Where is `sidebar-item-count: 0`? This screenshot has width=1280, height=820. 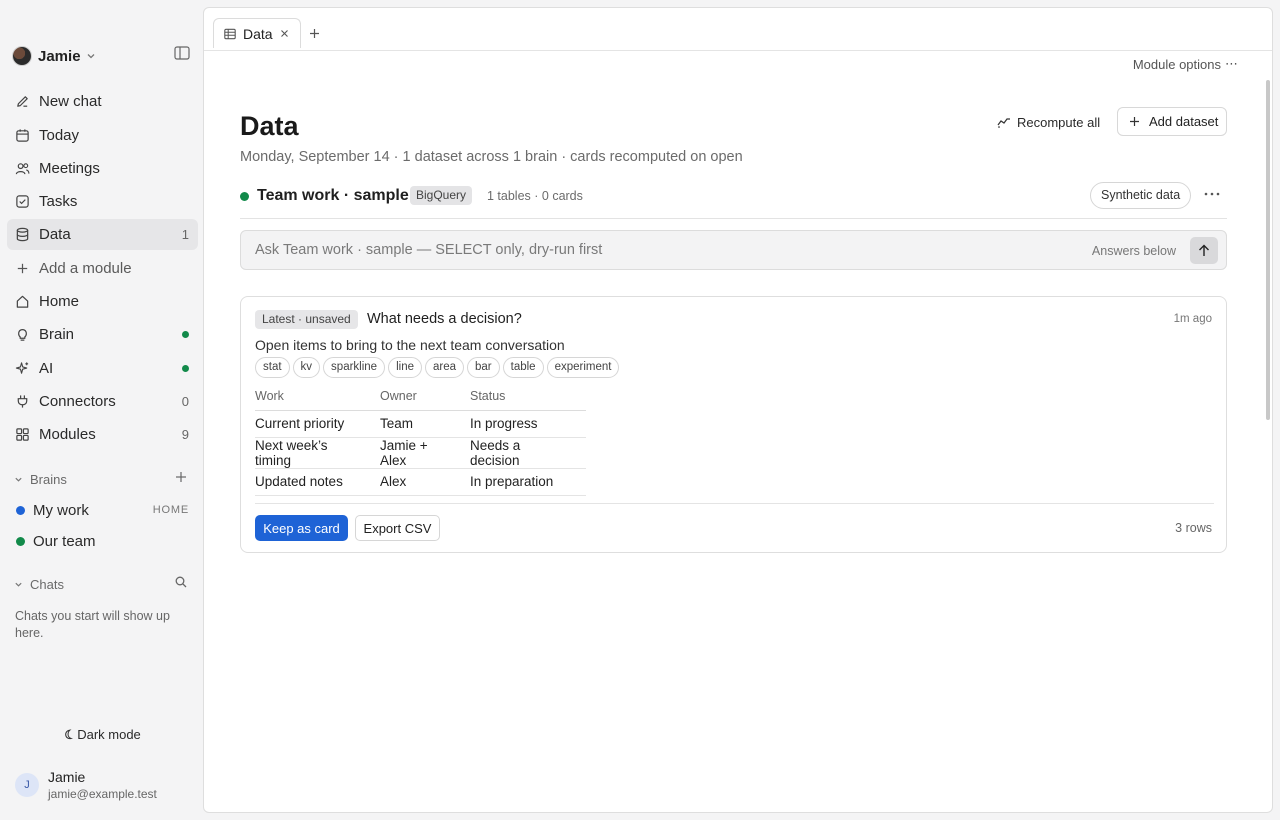
sidebar-item-count: 0 is located at coordinates (185, 401).